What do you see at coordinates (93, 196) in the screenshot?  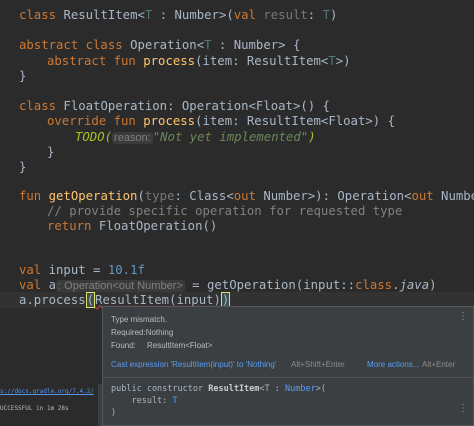 I see `function-name: getOperation` at bounding box center [93, 196].